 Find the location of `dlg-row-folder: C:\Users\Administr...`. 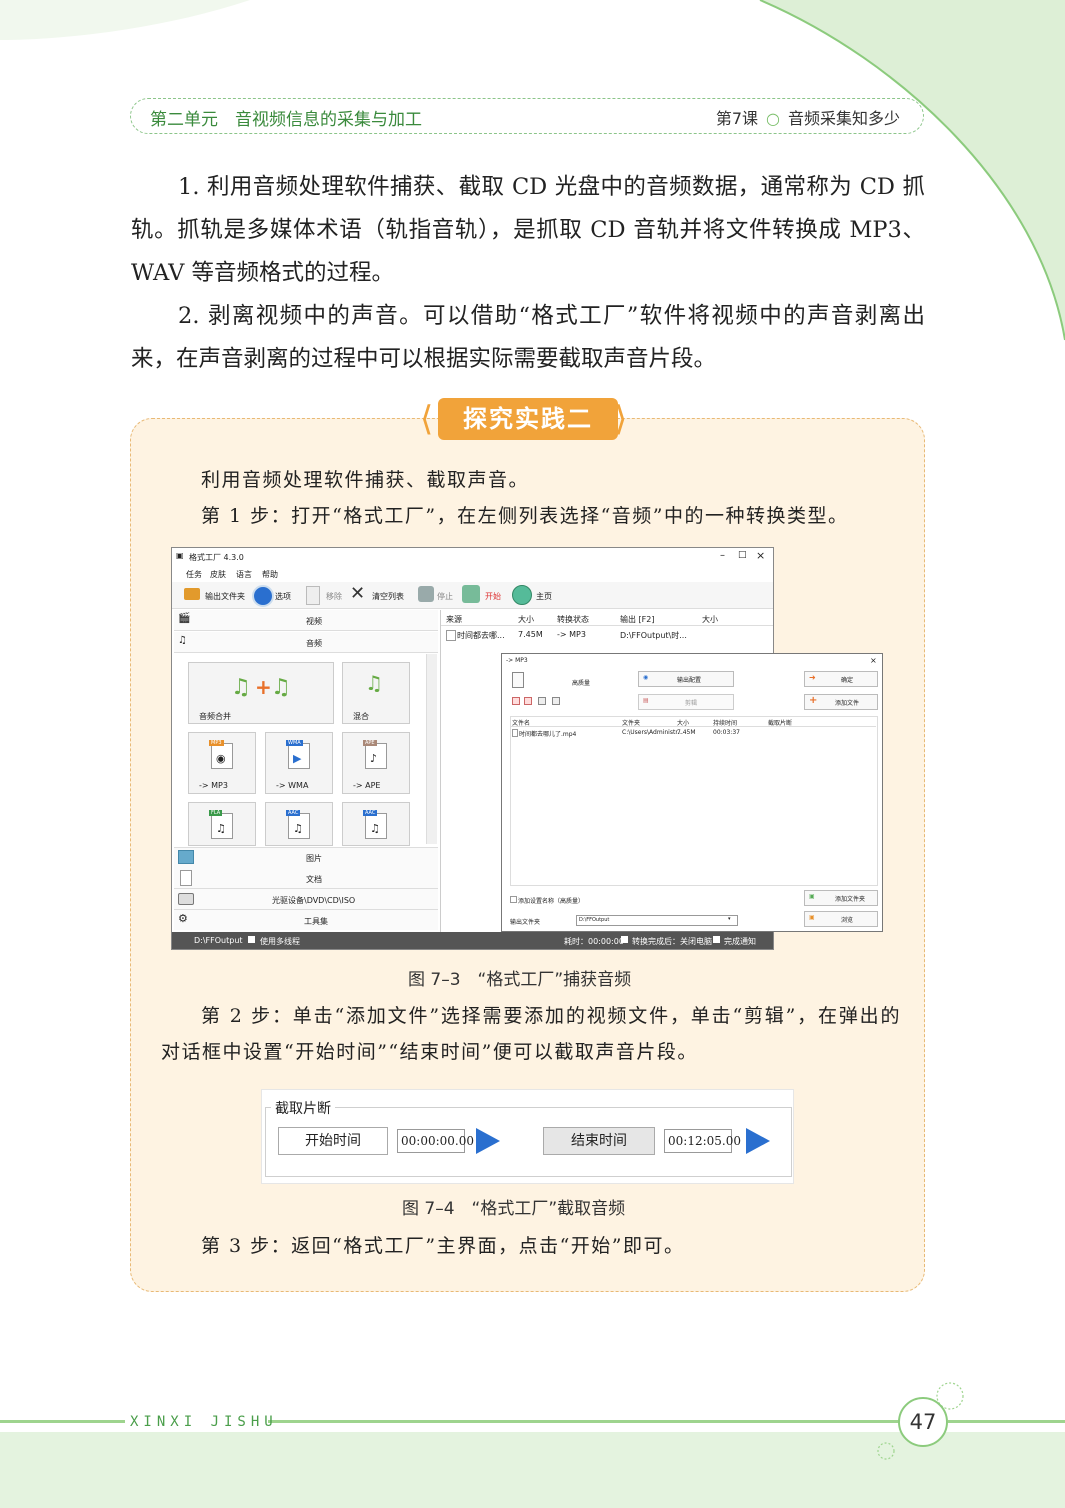

dlg-row-folder: C:\Users\Administr... is located at coordinates (652, 732).